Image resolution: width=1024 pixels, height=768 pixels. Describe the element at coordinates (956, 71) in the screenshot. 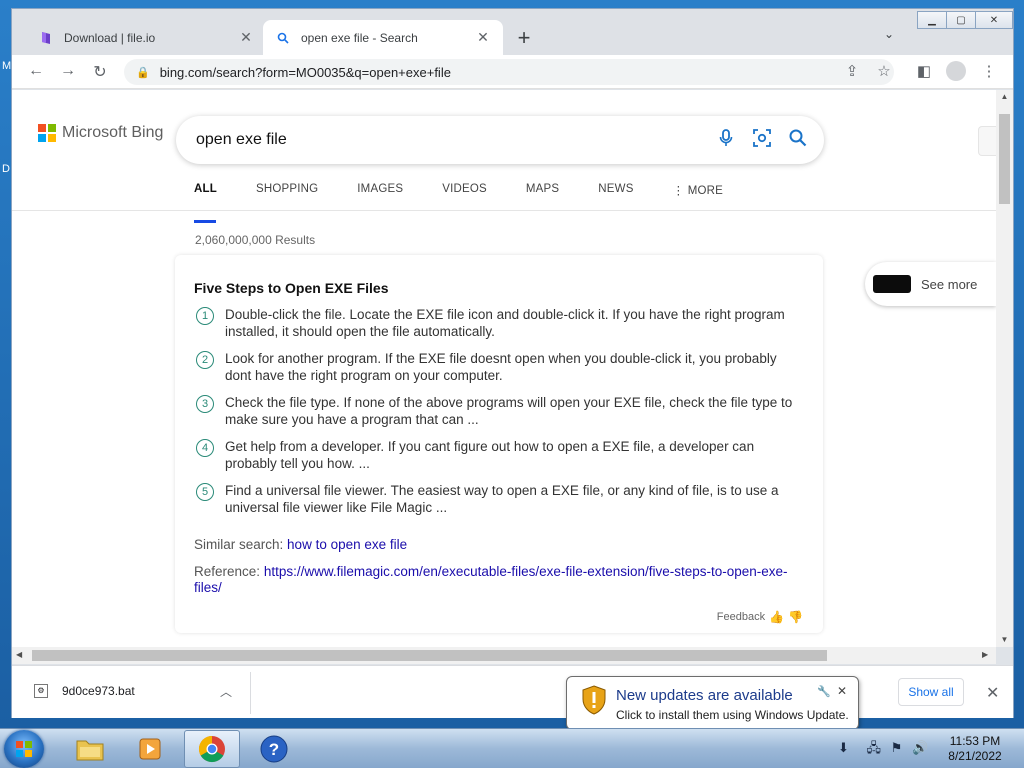

I see `profile-avatar` at that location.